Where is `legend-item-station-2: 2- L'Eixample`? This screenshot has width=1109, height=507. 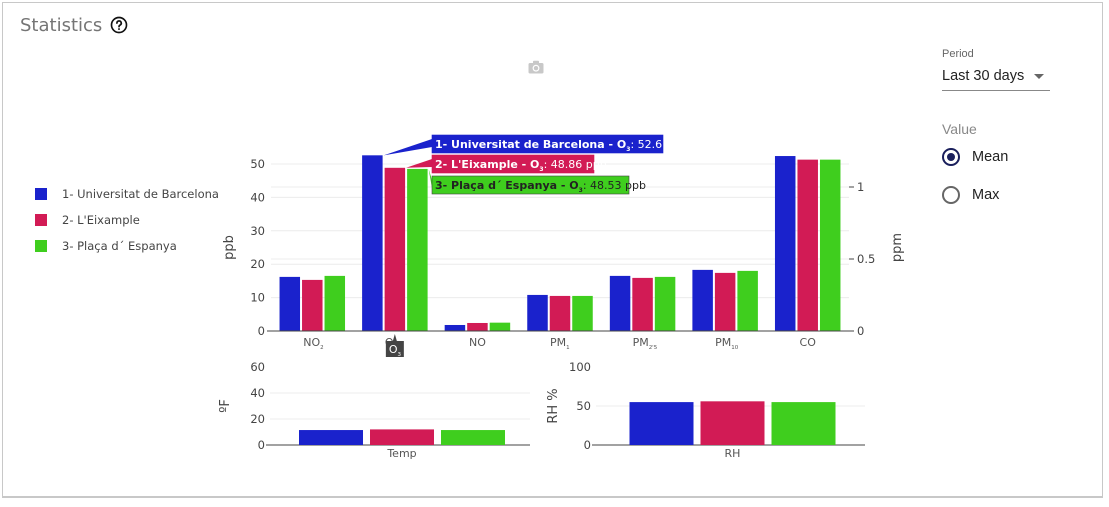
legend-item-station-2: 2- L'Eixample is located at coordinates (127, 220).